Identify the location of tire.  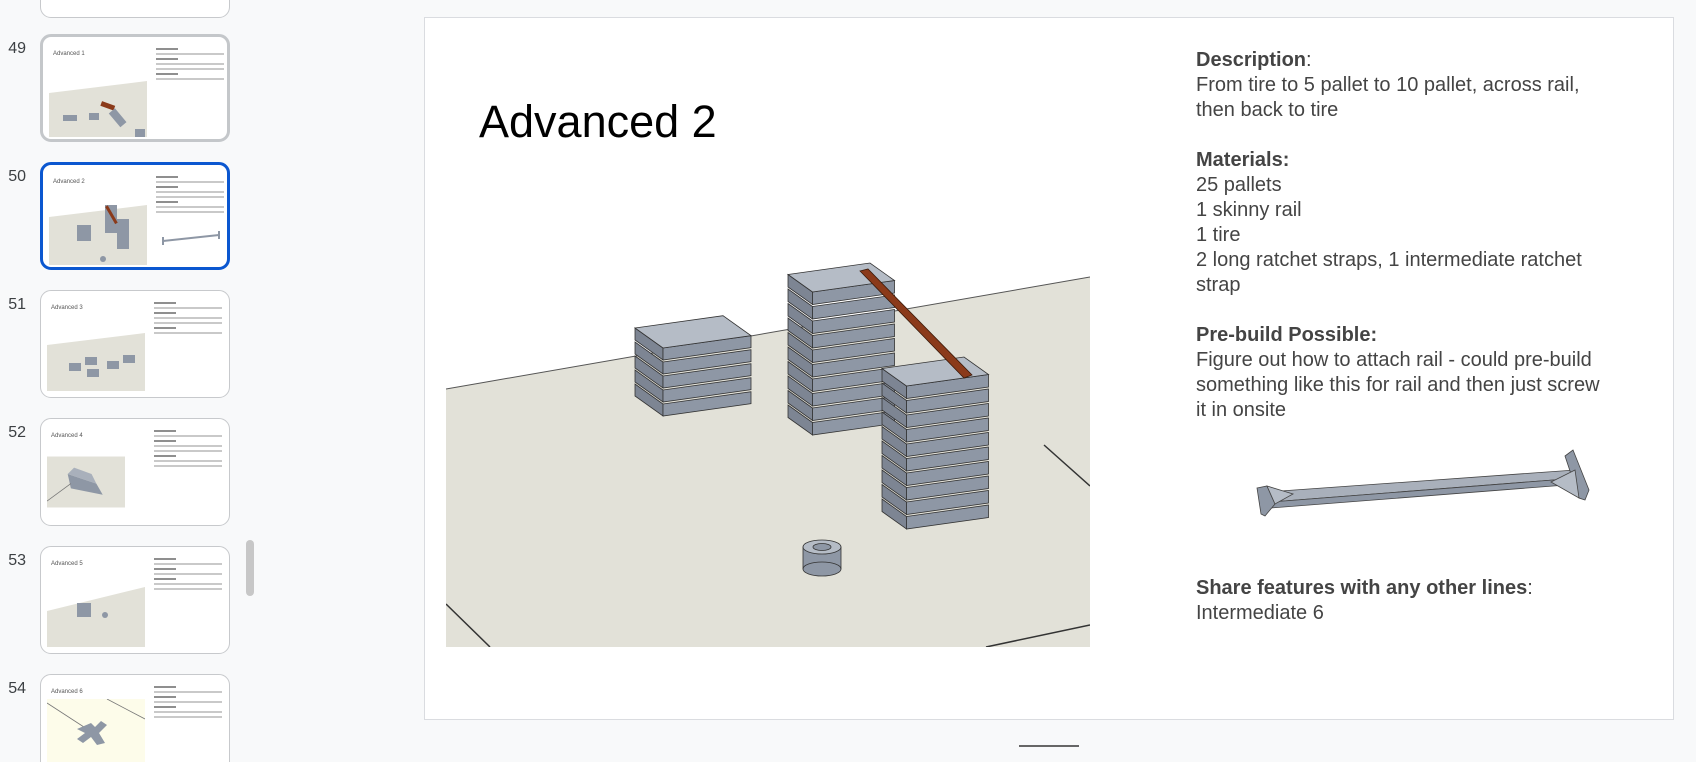
(822, 558).